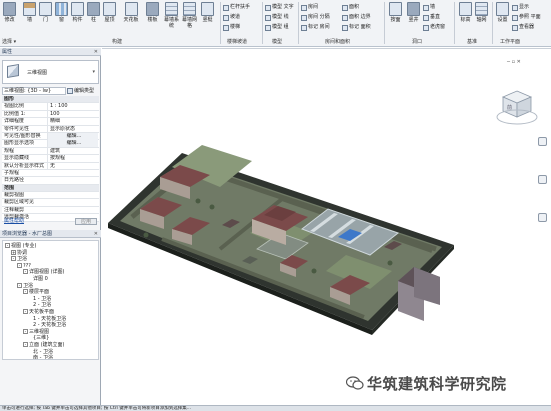 The width and height of the screenshot is (551, 411). I want to click on set-button: 设置, so click(502, 13).